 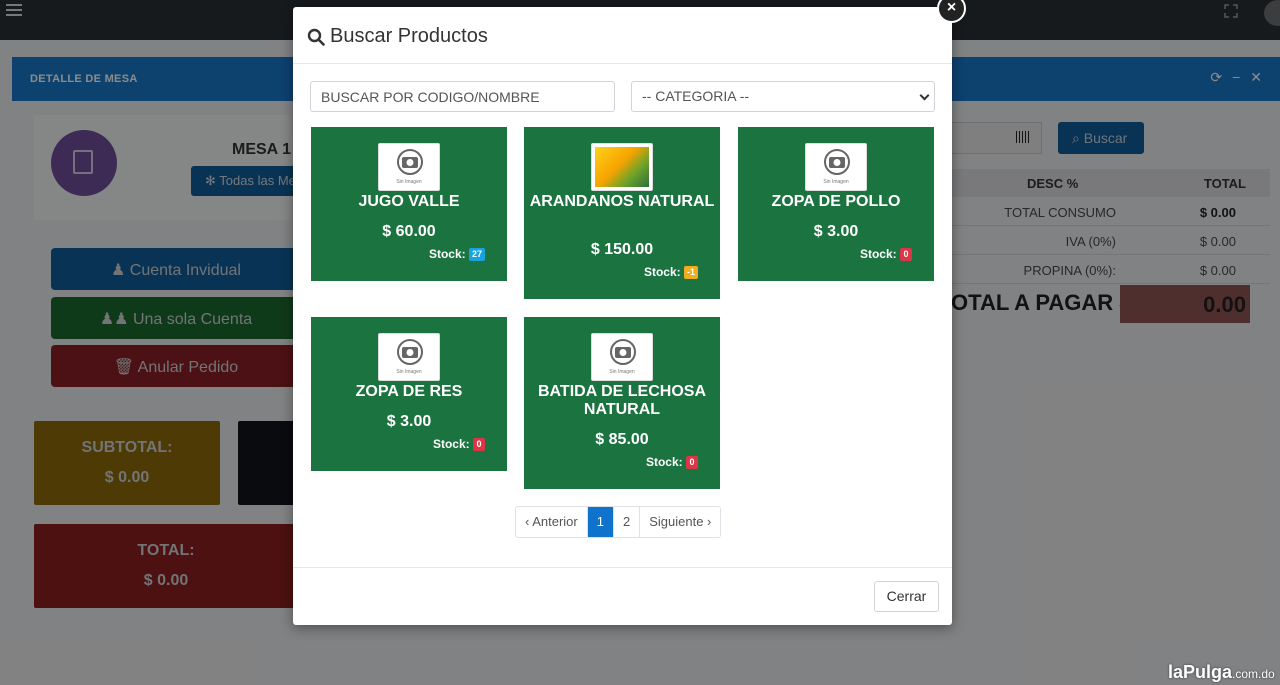 I want to click on pagination: ‹ Anterior 1 2 Siguiente ›, so click(x=618, y=522).